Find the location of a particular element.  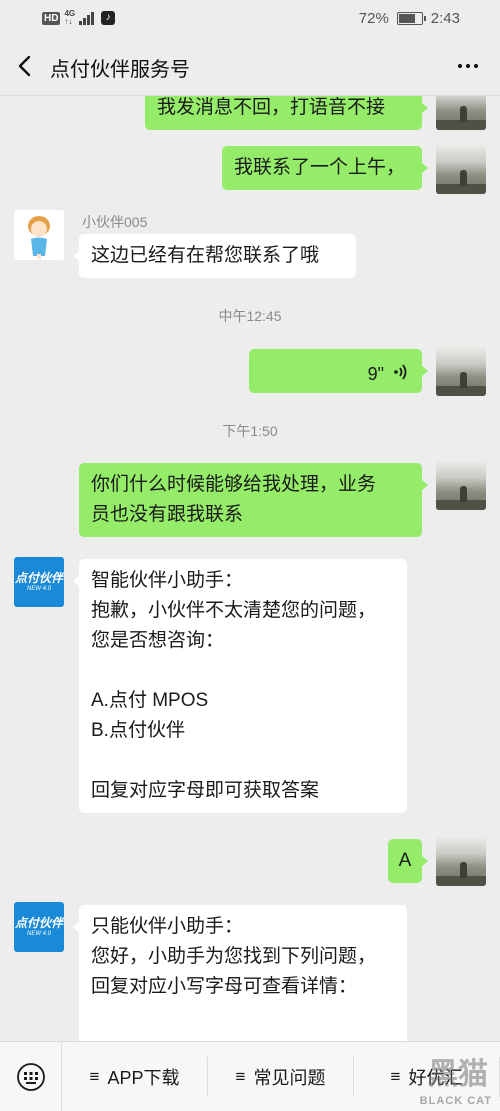

hd-badge: HD is located at coordinates (51, 18).